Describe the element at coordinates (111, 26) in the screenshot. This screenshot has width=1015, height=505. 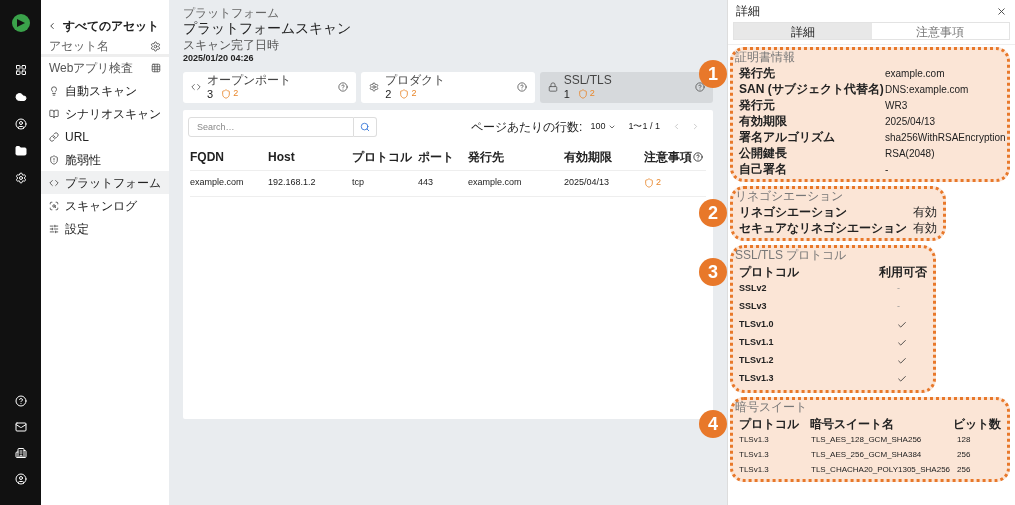
I see `back-link: すべてのアセット` at that location.